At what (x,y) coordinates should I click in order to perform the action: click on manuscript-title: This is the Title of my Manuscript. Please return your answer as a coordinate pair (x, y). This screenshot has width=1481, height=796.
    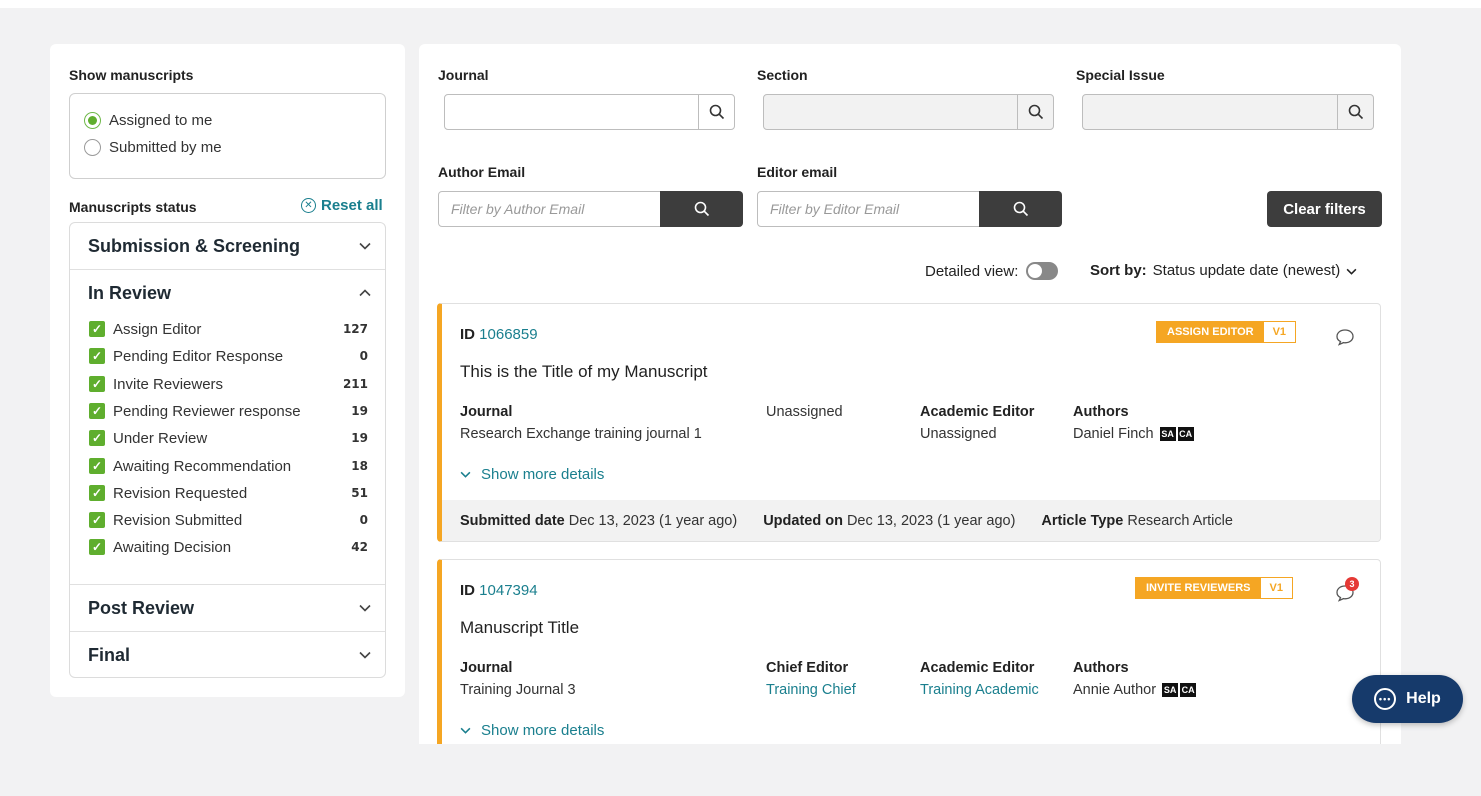
    Looking at the image, I should click on (584, 372).